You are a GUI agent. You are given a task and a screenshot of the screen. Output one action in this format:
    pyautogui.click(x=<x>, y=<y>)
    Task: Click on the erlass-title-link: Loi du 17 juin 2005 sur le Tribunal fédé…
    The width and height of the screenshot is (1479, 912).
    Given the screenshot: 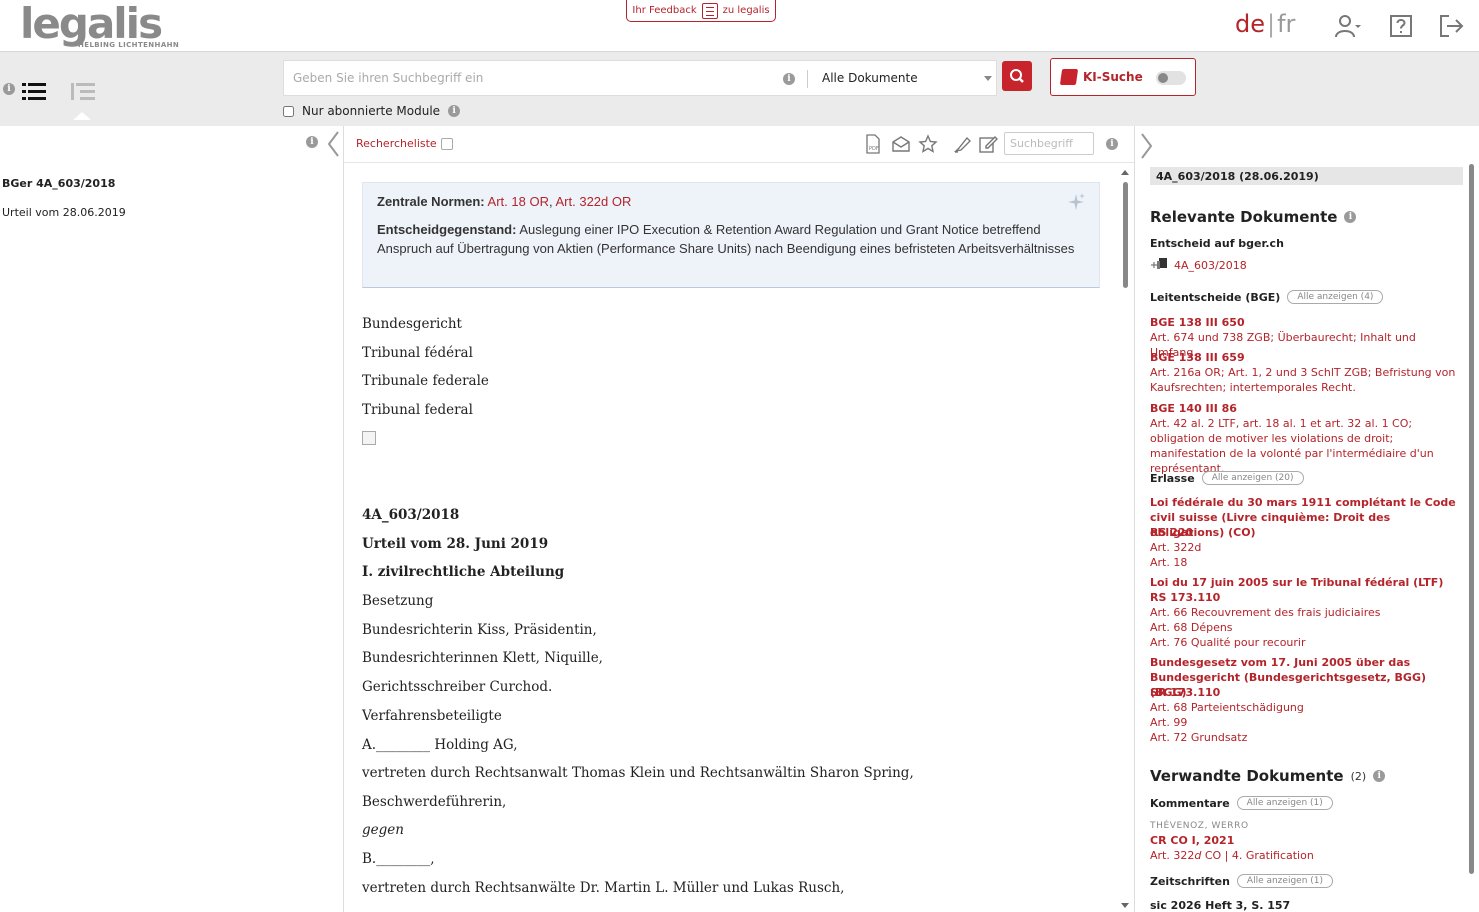 What is the action you would take?
    pyautogui.click(x=1306, y=582)
    